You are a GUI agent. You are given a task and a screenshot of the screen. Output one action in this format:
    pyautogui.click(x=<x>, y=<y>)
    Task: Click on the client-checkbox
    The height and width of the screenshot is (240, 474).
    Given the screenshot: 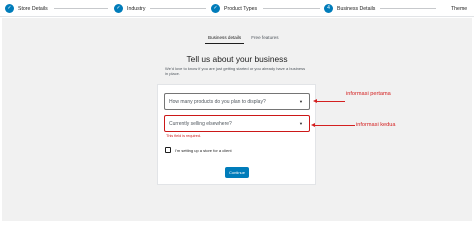 What is the action you would take?
    pyautogui.click(x=168, y=150)
    